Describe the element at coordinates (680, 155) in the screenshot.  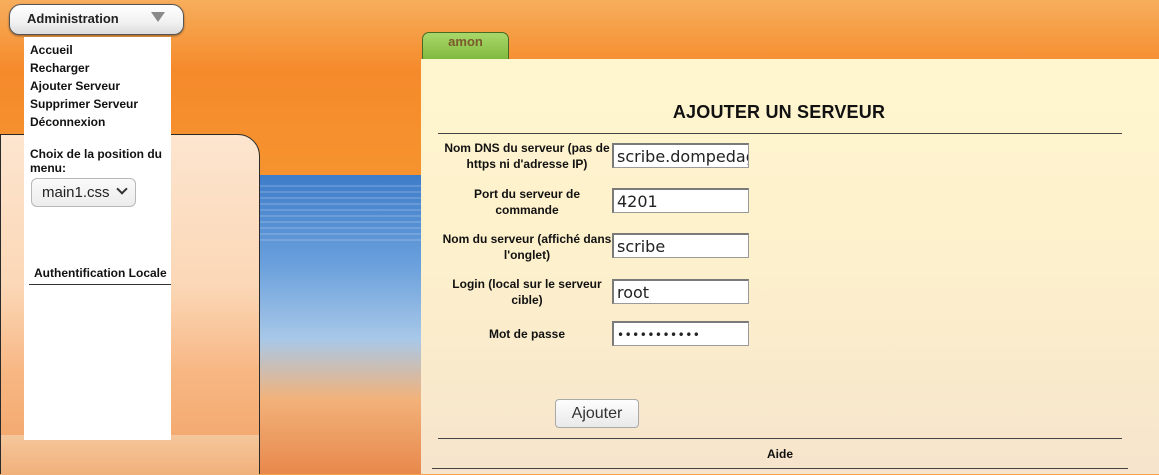
I see `dns-name-input: scribe.dompedagogique` at that location.